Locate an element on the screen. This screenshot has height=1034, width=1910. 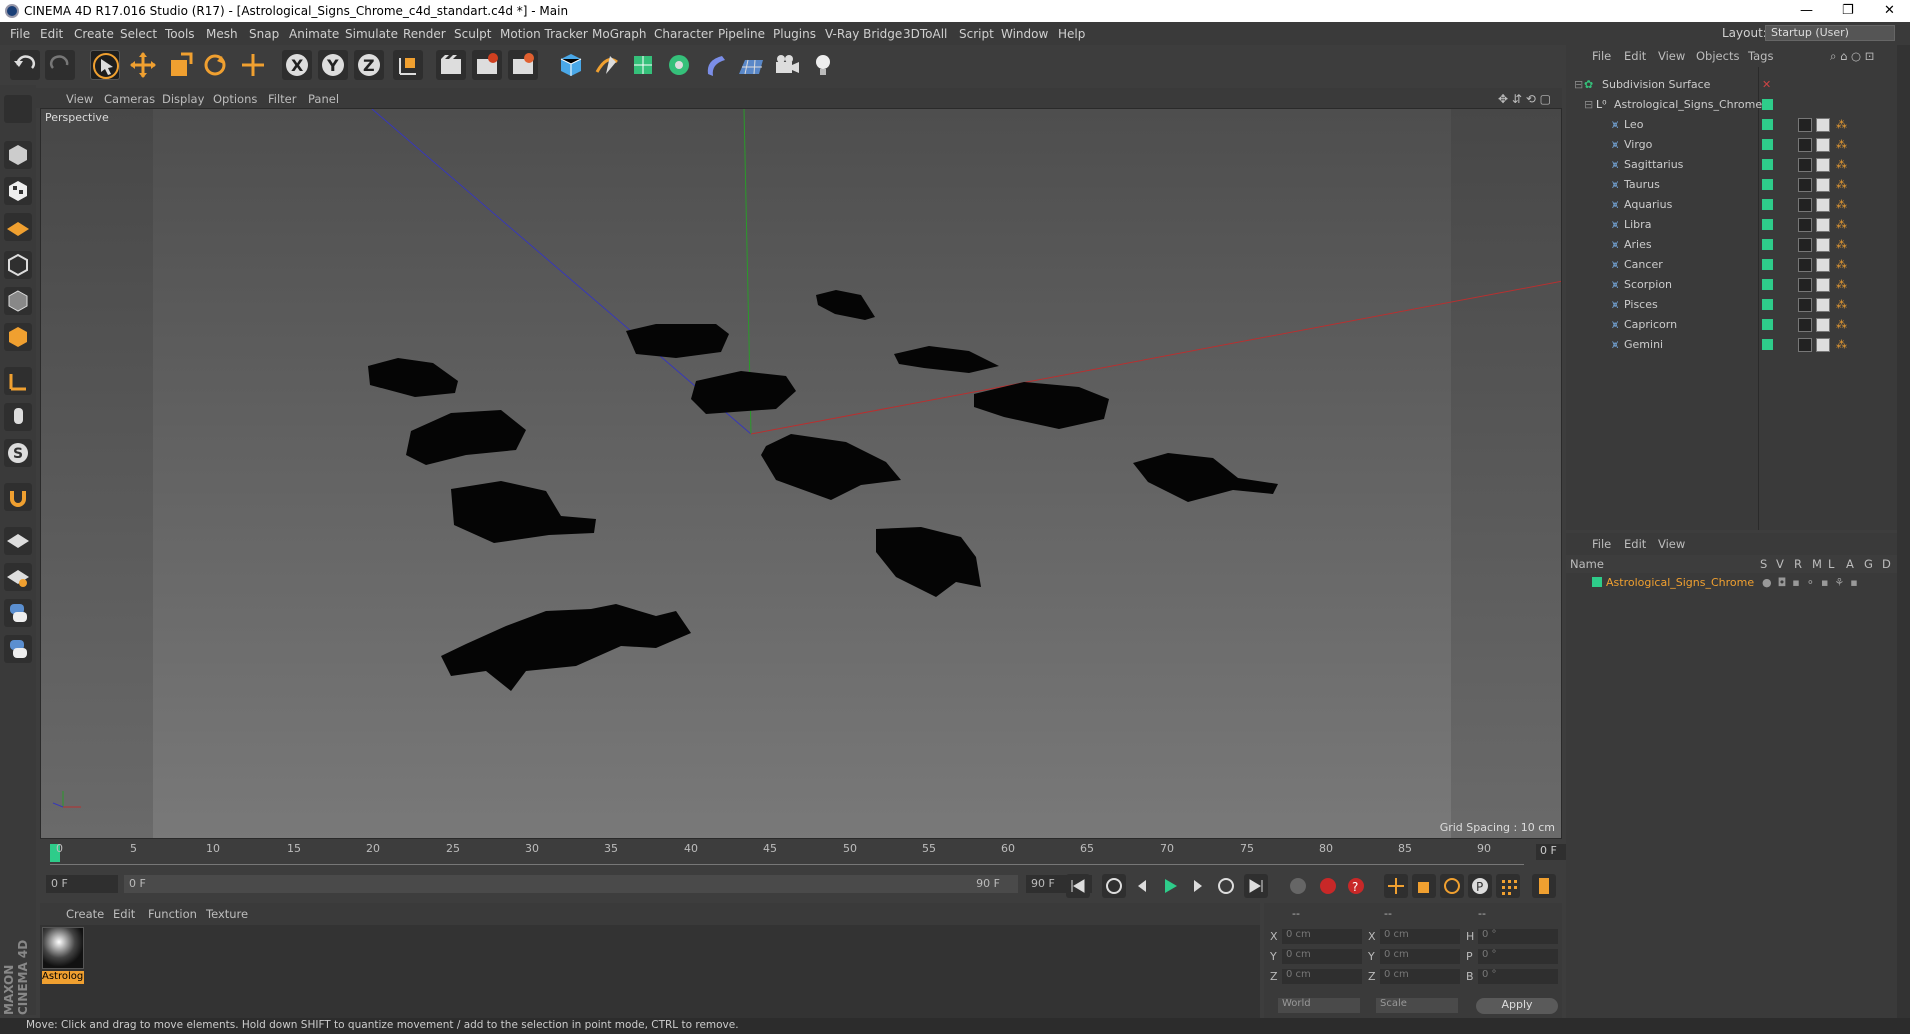
coord-size-mode-select: Scale is located at coordinates (1417, 1005).